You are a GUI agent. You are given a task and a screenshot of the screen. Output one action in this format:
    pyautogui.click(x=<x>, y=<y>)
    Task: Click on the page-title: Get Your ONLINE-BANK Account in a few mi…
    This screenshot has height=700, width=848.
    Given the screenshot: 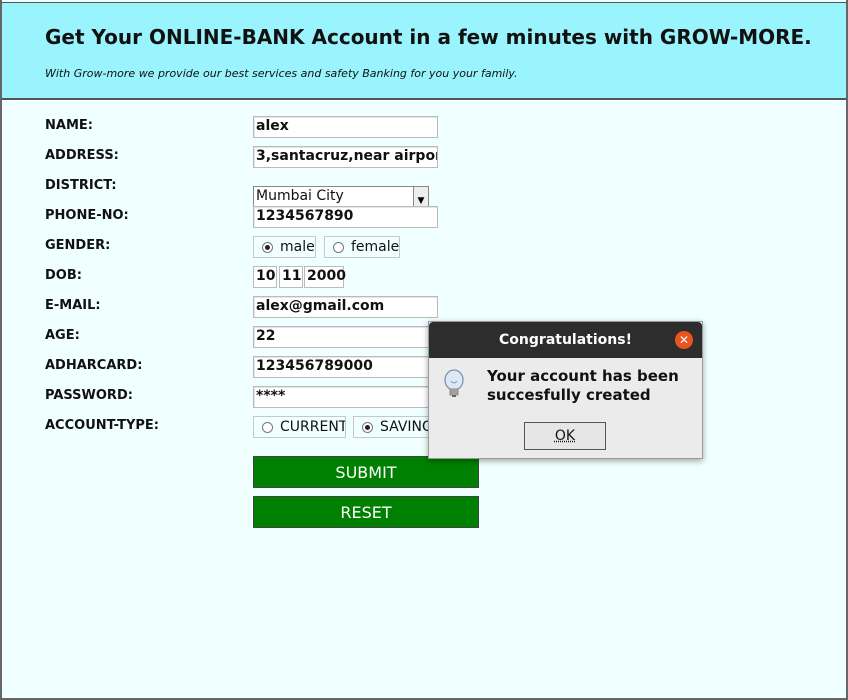 What is the action you would take?
    pyautogui.click(x=428, y=37)
    